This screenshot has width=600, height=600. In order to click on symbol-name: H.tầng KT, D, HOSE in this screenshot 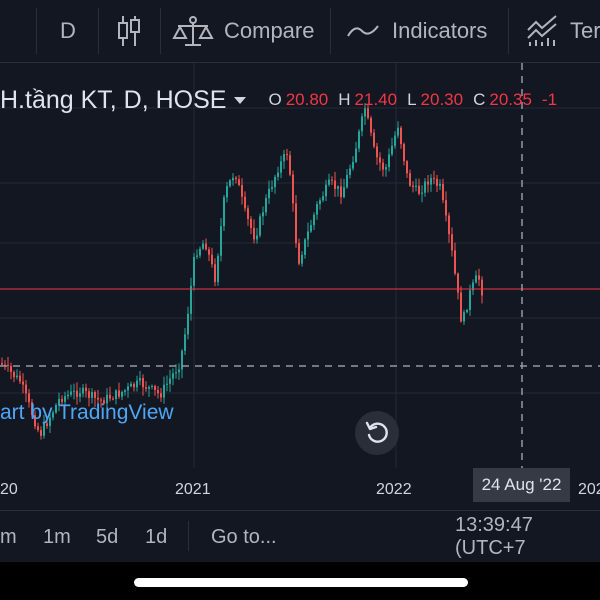, I will do `click(113, 100)`.